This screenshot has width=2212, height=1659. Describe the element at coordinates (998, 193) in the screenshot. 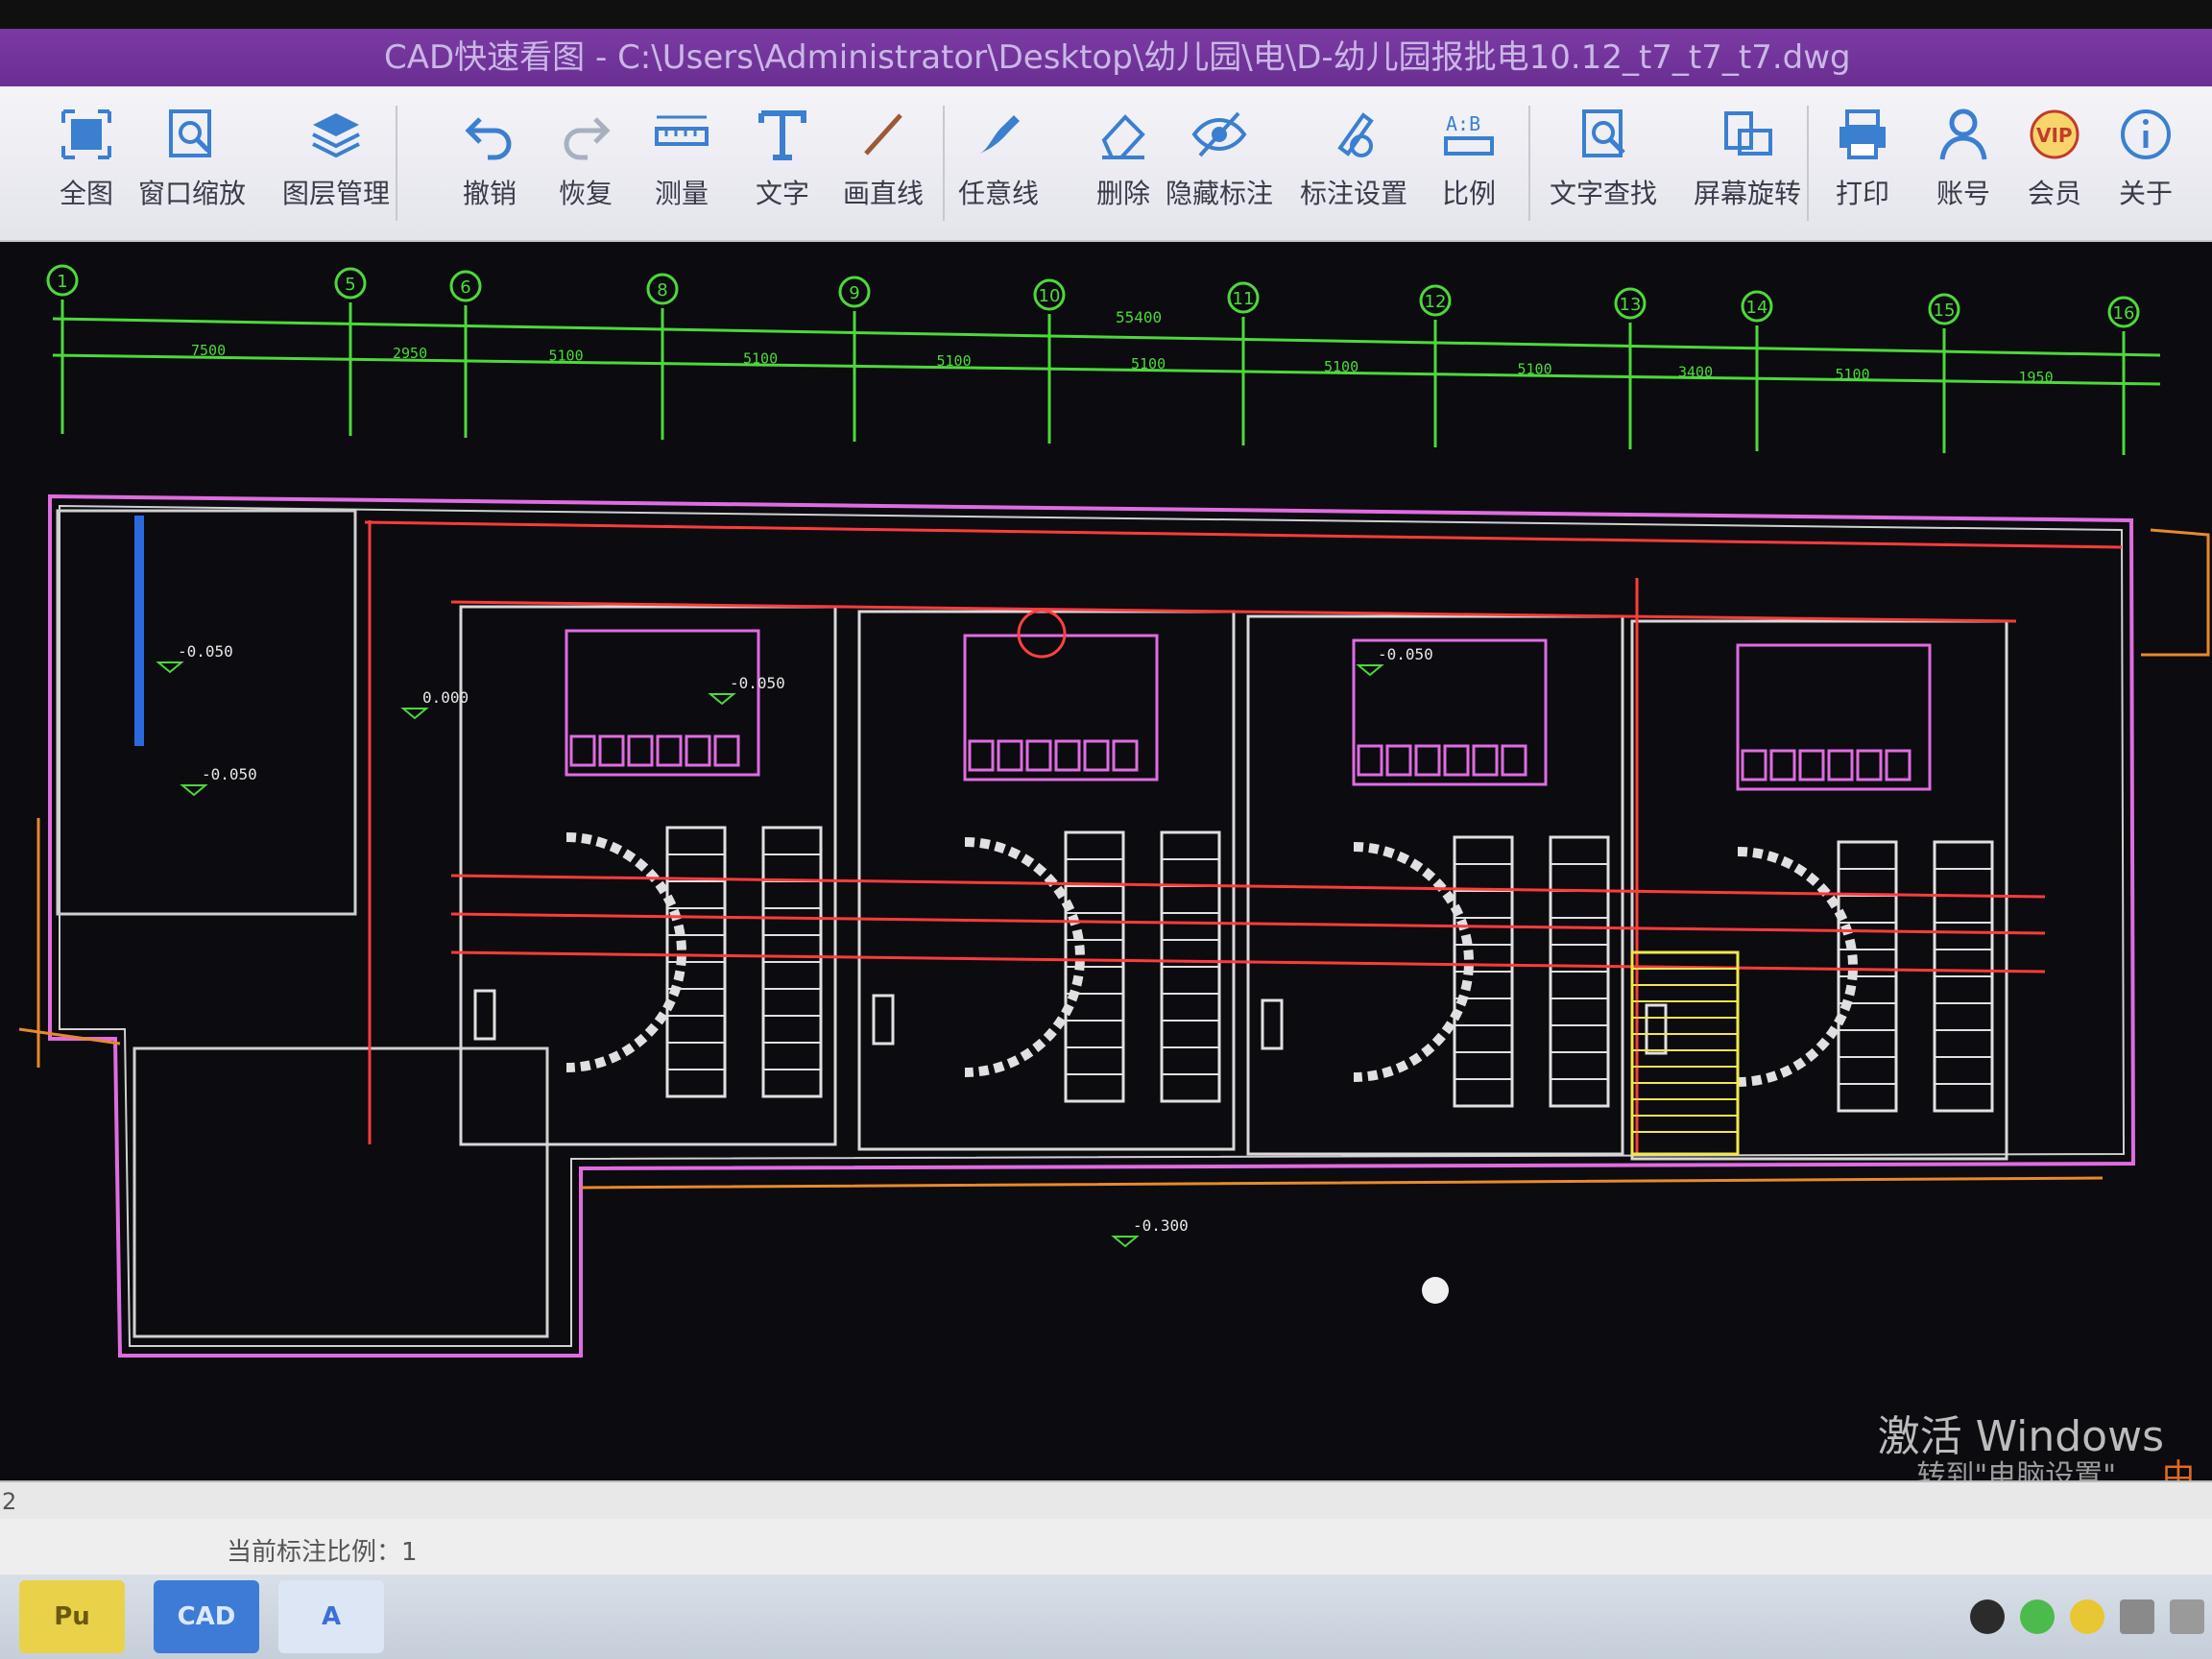

I see `tool-label: 任意线` at that location.